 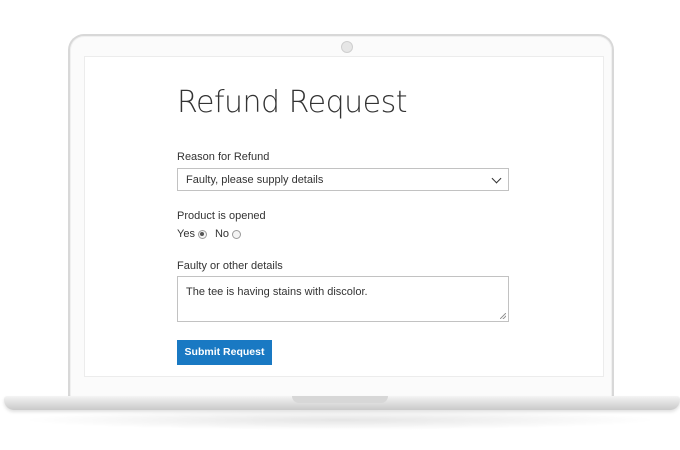 What do you see at coordinates (213, 234) in the screenshot?
I see `opened-radio-group: Yes No` at bounding box center [213, 234].